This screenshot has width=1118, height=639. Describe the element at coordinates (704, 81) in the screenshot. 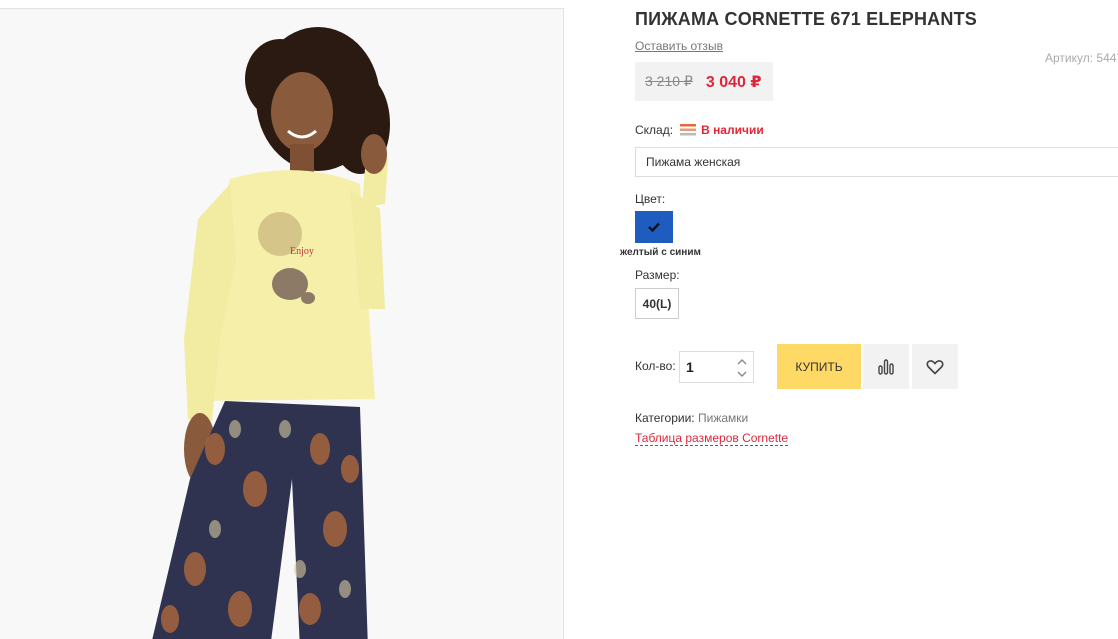

I see `price-box: 3 210 ₽ 3 040 ₽` at that location.